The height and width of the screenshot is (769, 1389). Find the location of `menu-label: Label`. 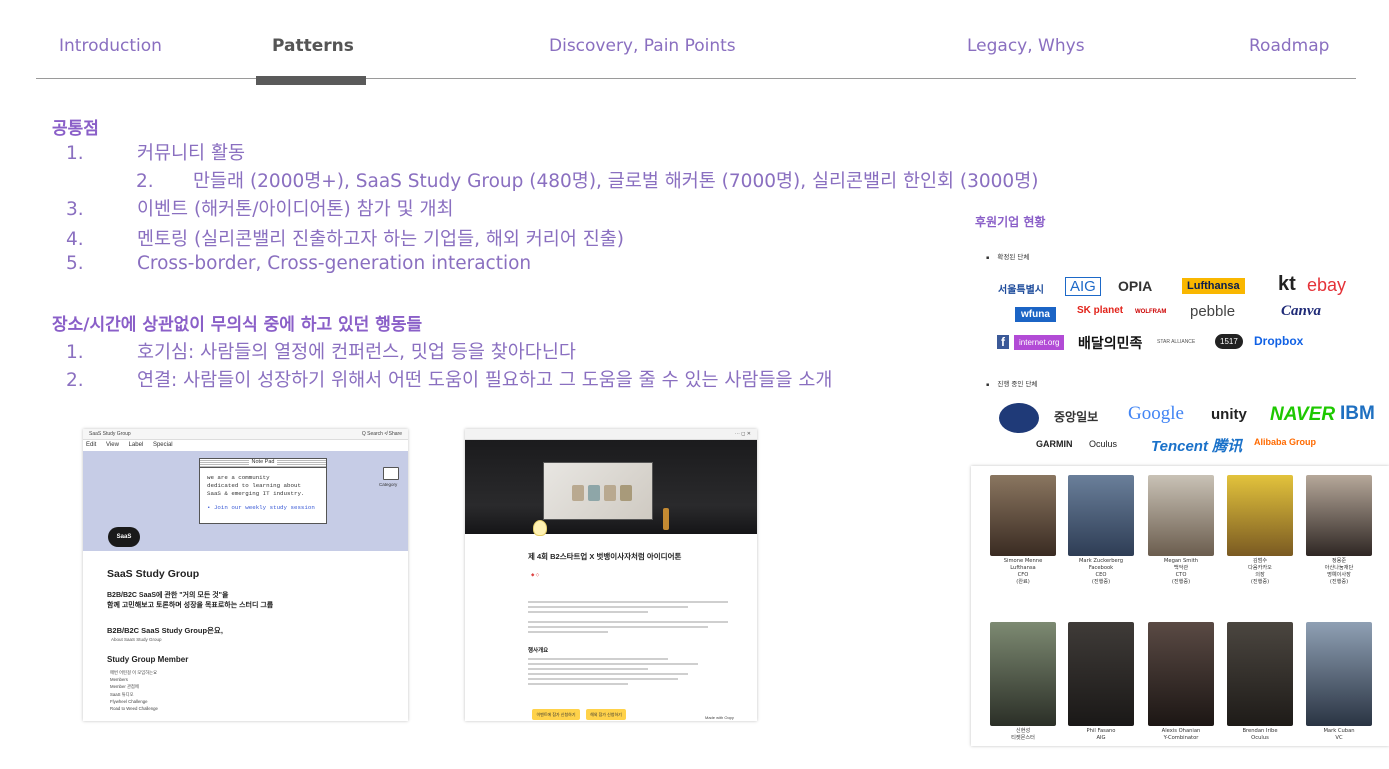

menu-label: Label is located at coordinates (136, 445).